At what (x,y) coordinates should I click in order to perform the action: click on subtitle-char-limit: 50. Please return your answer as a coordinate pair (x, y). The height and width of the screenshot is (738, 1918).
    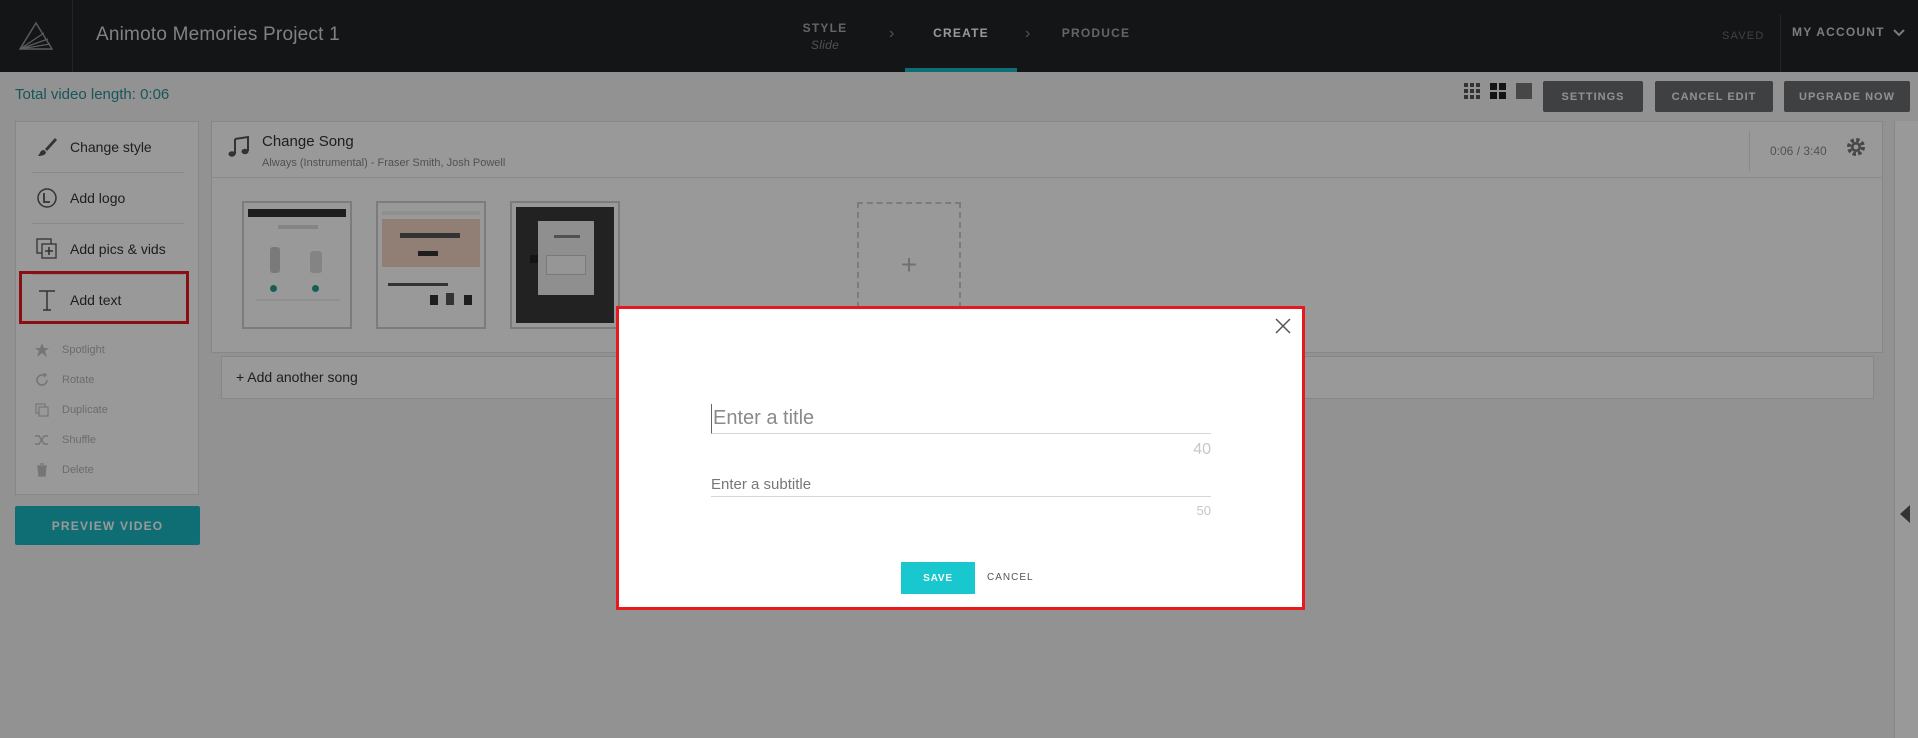
    Looking at the image, I should click on (1203, 510).